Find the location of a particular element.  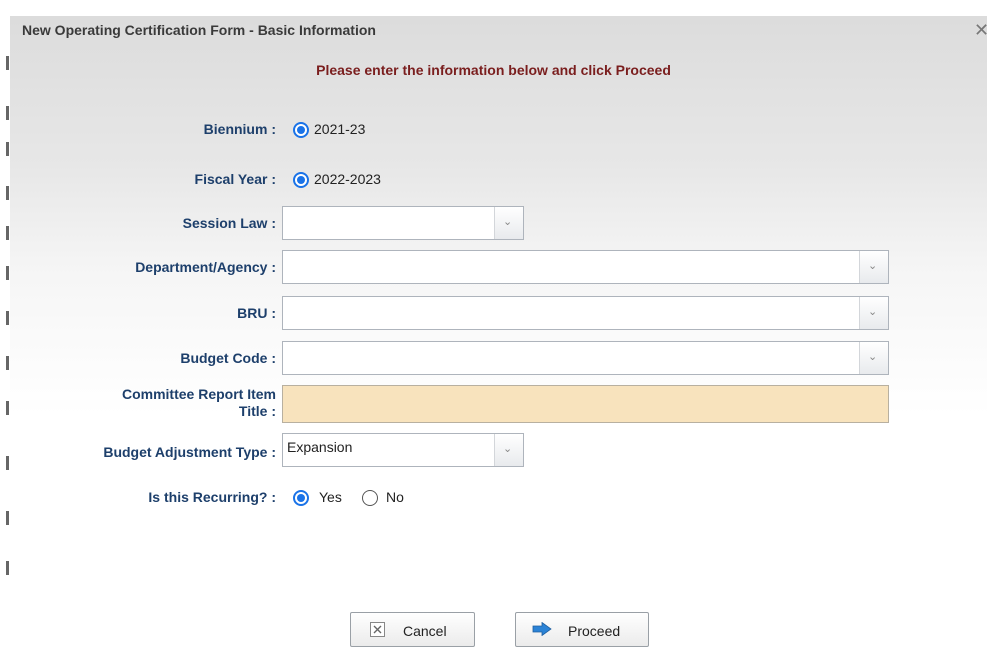

budget-code-select: ⌄ is located at coordinates (585, 358).